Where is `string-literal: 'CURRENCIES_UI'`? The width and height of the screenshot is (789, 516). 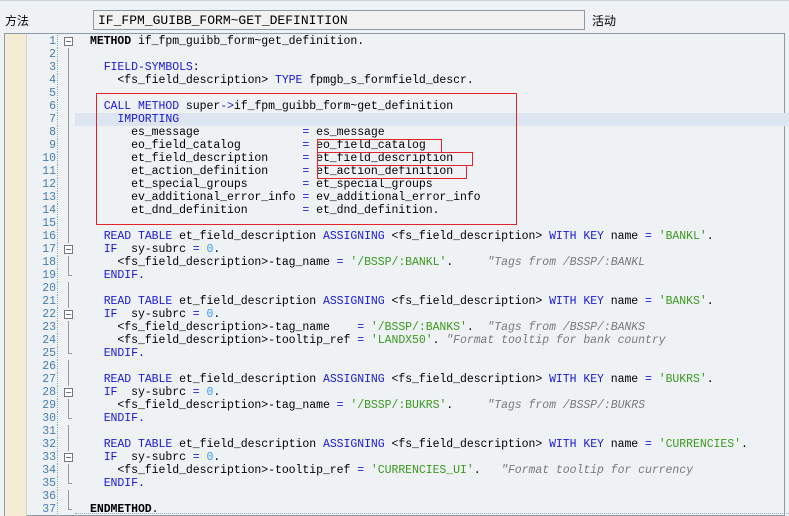 string-literal: 'CURRENCIES_UI' is located at coordinates (422, 470).